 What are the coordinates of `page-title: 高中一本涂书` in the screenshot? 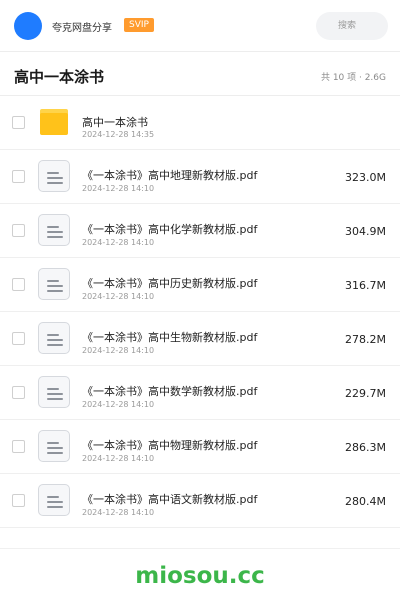 It's located at (59, 77).